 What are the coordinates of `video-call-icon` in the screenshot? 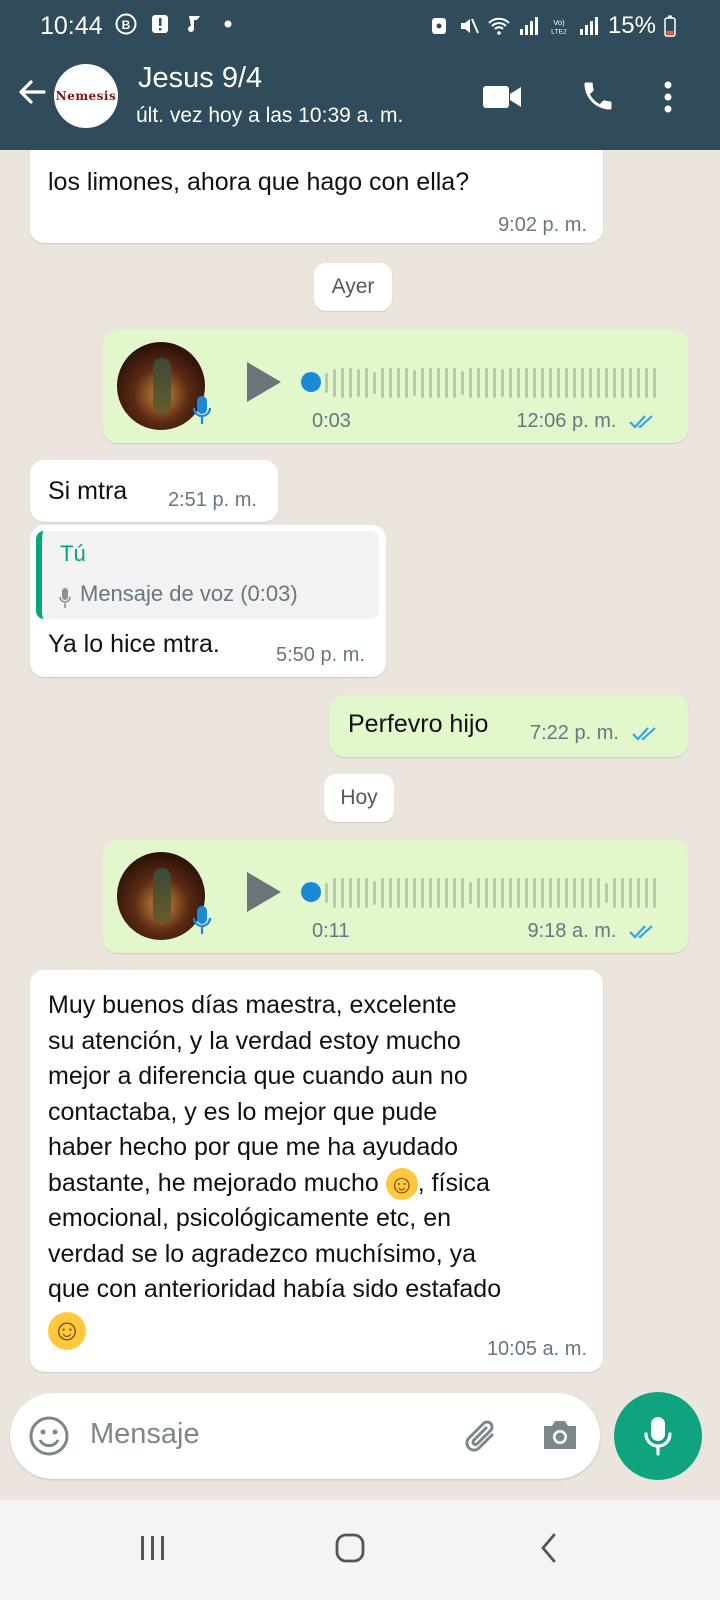 It's located at (502, 97).